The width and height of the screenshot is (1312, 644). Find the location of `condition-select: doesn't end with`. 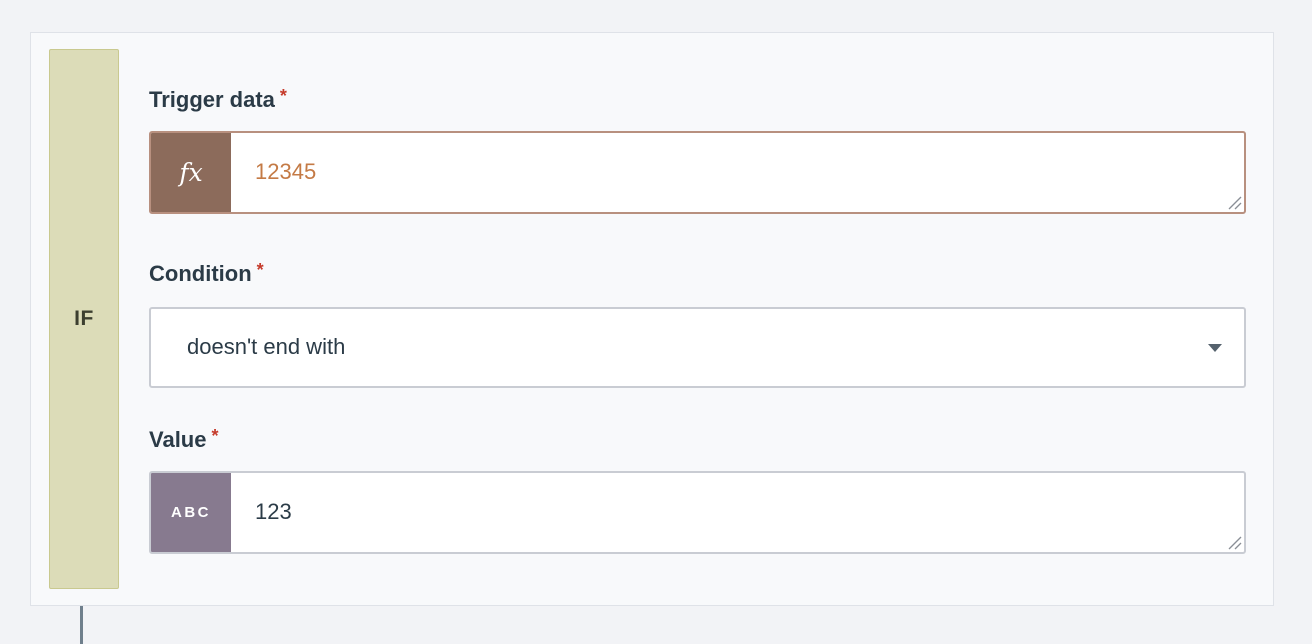

condition-select: doesn't end with is located at coordinates (697, 347).